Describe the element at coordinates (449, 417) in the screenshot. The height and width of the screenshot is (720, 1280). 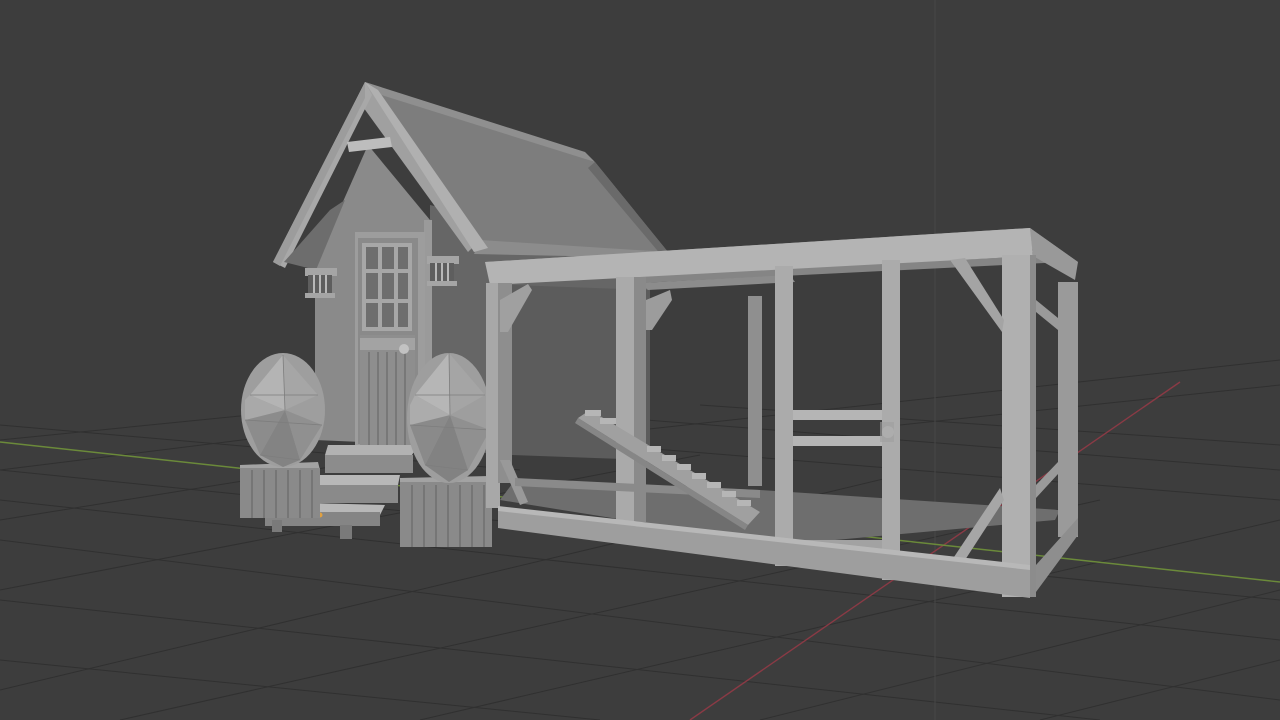
I see `topiary-right` at that location.